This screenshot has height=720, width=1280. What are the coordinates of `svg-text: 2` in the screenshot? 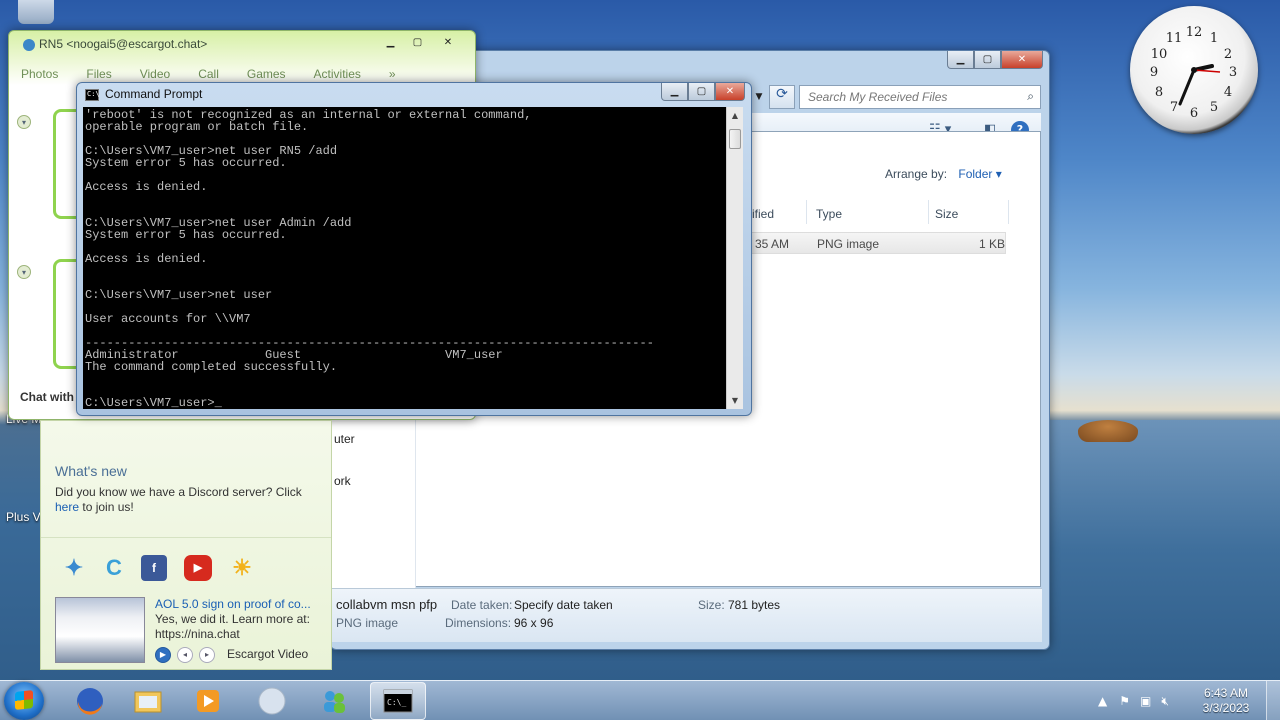 It's located at (1228, 54).